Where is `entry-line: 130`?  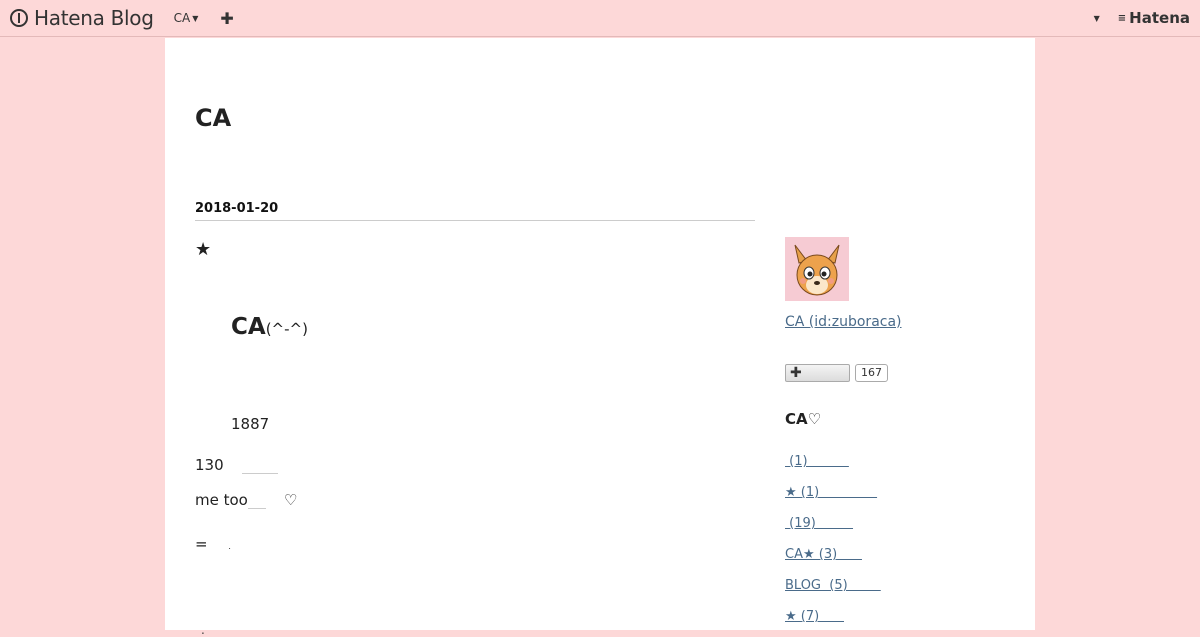
entry-line: 130 is located at coordinates (236, 464).